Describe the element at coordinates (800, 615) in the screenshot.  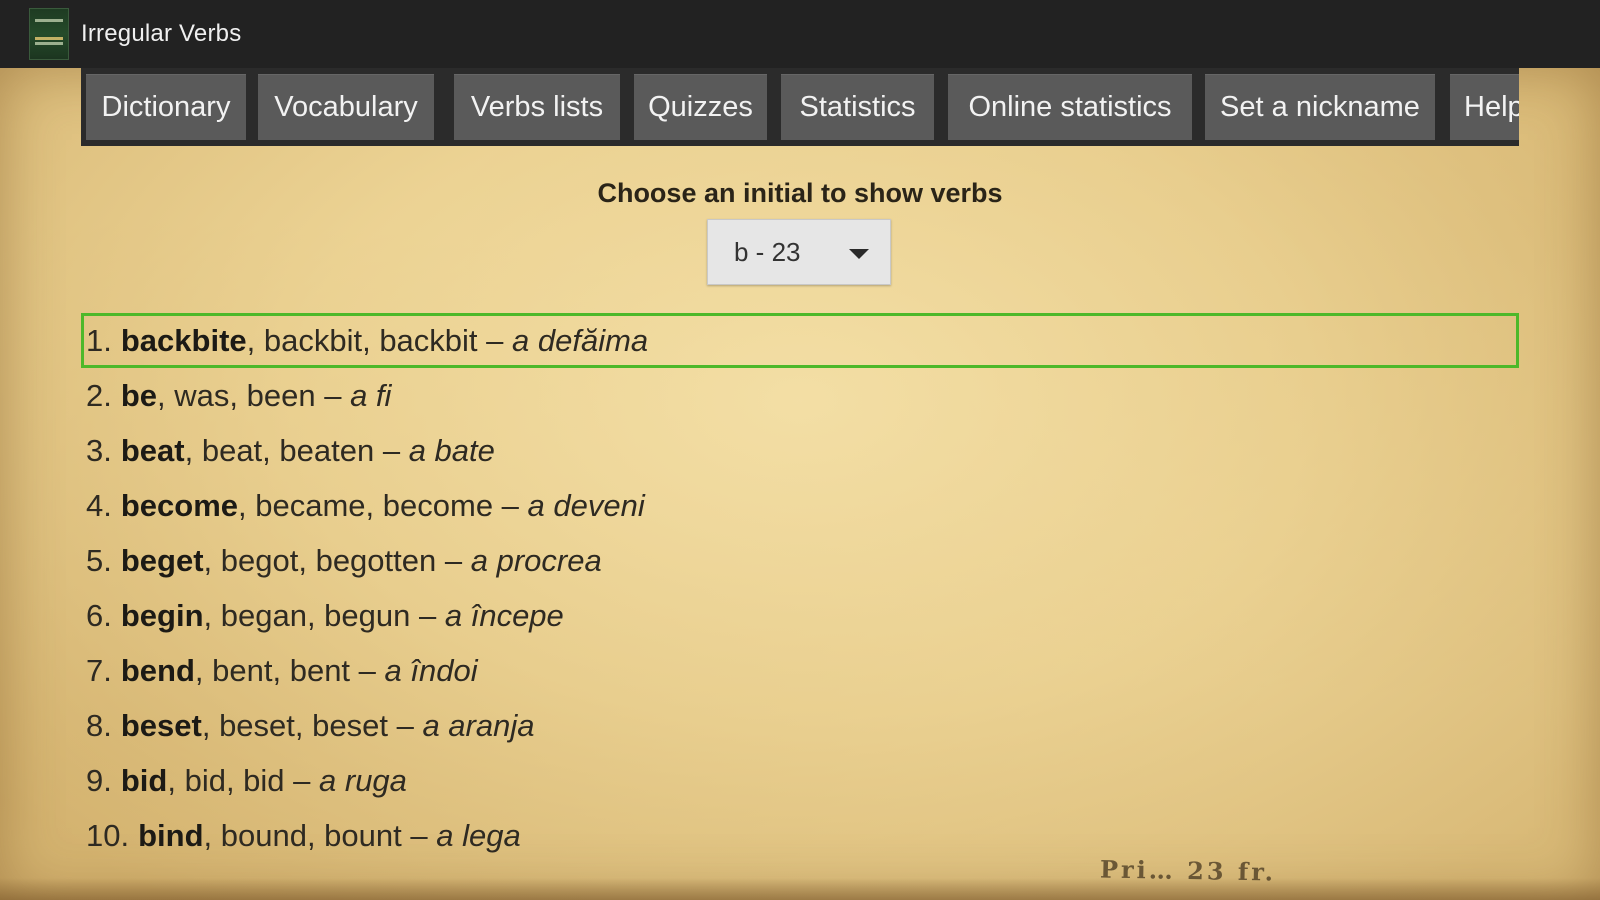
I see `verb-row: 6. begin, began, begun – a începe` at that location.